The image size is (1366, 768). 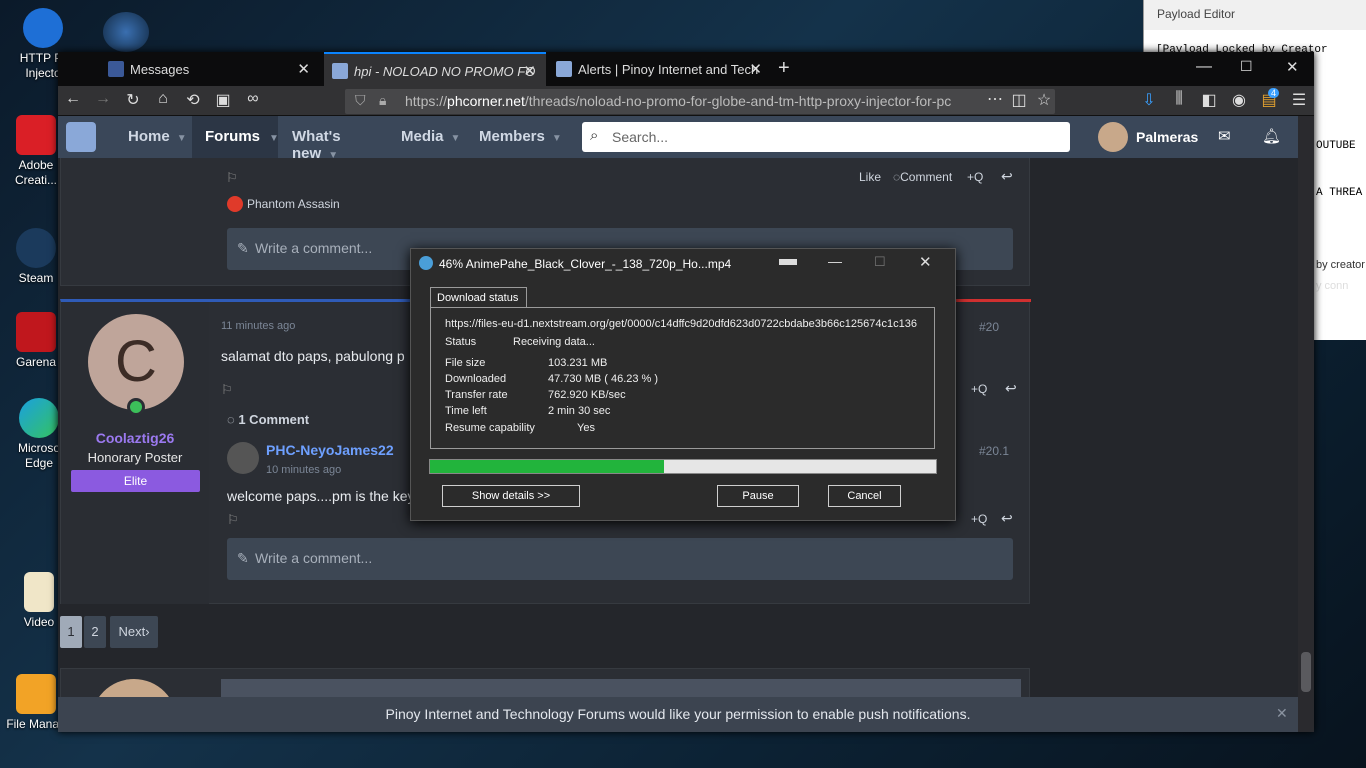 What do you see at coordinates (490, 428) in the screenshot?
I see `row-label: Resume capability` at bounding box center [490, 428].